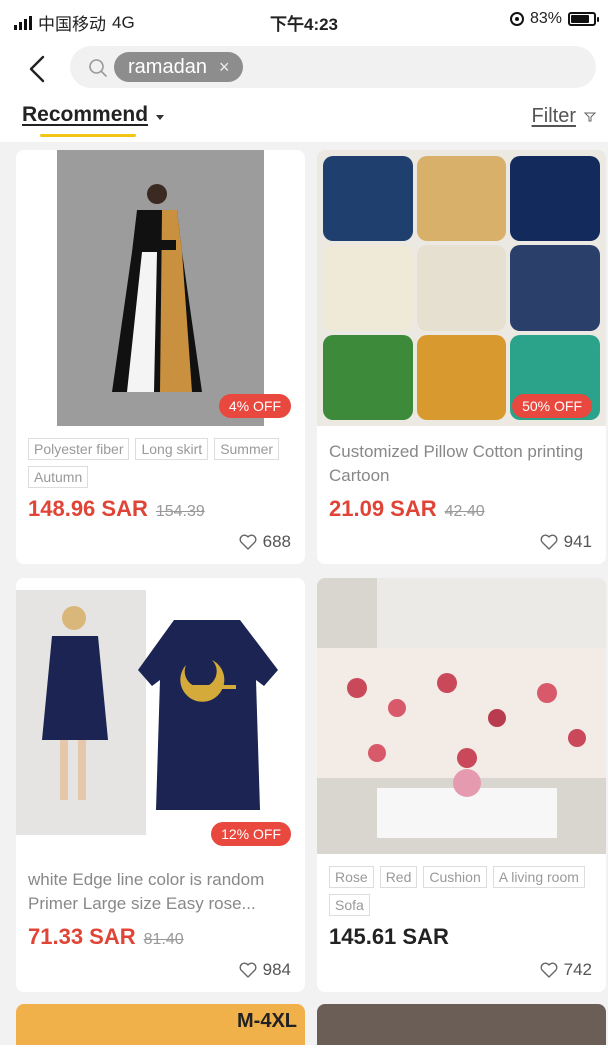 Image resolution: width=608 pixels, height=1045 pixels. I want to click on filter-button: Filter, so click(564, 116).